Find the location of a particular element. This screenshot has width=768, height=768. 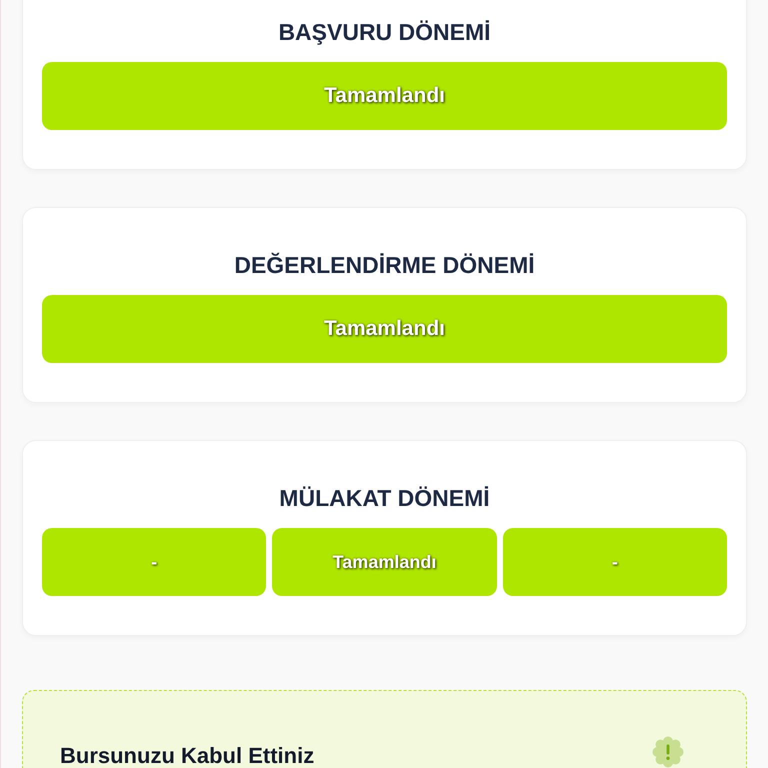

stage-title: MÜLAKAT DÖNEMİ is located at coordinates (384, 498).